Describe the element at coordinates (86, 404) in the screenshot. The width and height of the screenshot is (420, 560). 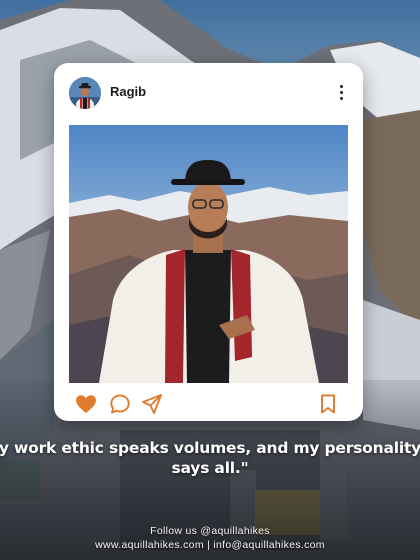
I see `heart-icon` at that location.